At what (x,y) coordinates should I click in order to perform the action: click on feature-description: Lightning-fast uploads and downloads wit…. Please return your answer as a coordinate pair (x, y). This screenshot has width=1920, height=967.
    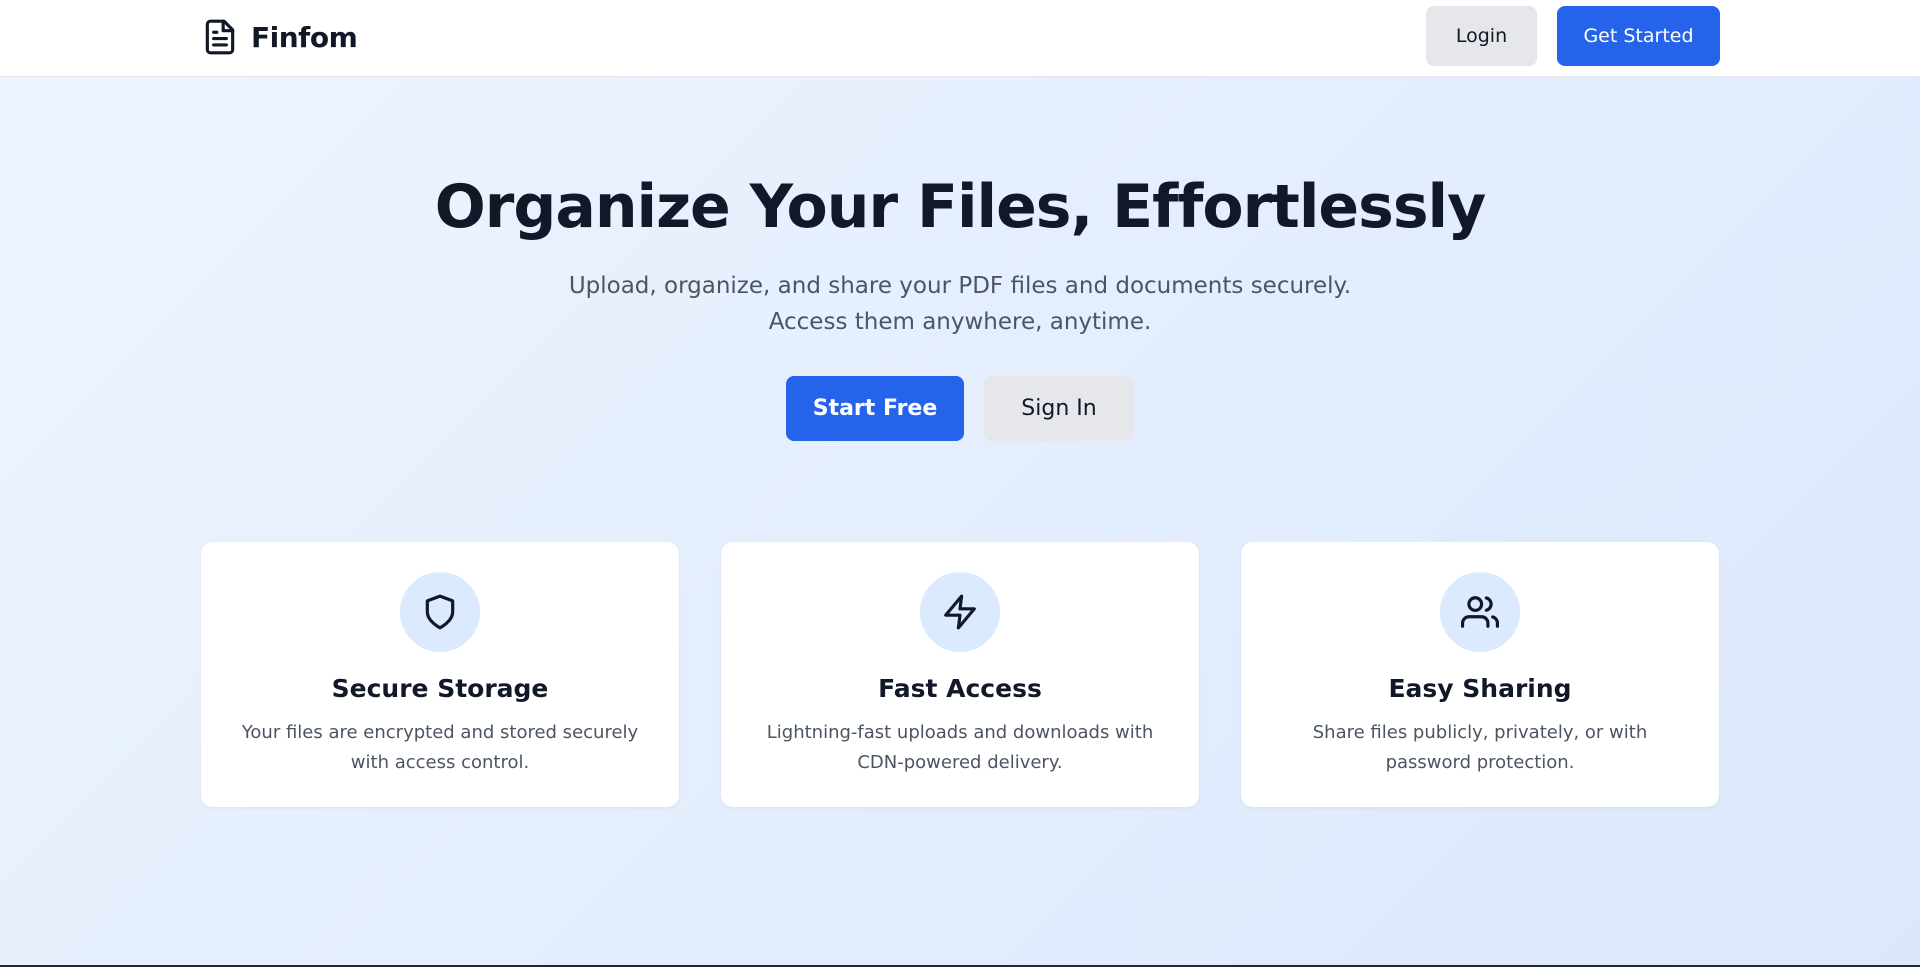
    Looking at the image, I should click on (960, 747).